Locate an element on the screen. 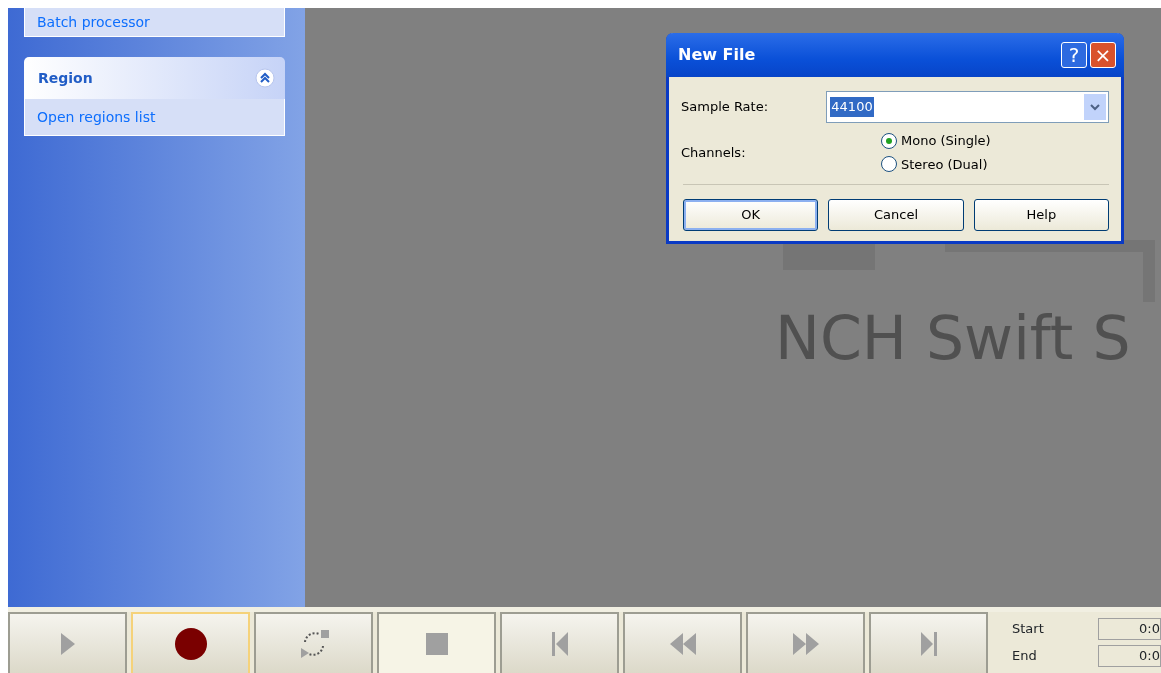  play-icon is located at coordinates (67, 643).